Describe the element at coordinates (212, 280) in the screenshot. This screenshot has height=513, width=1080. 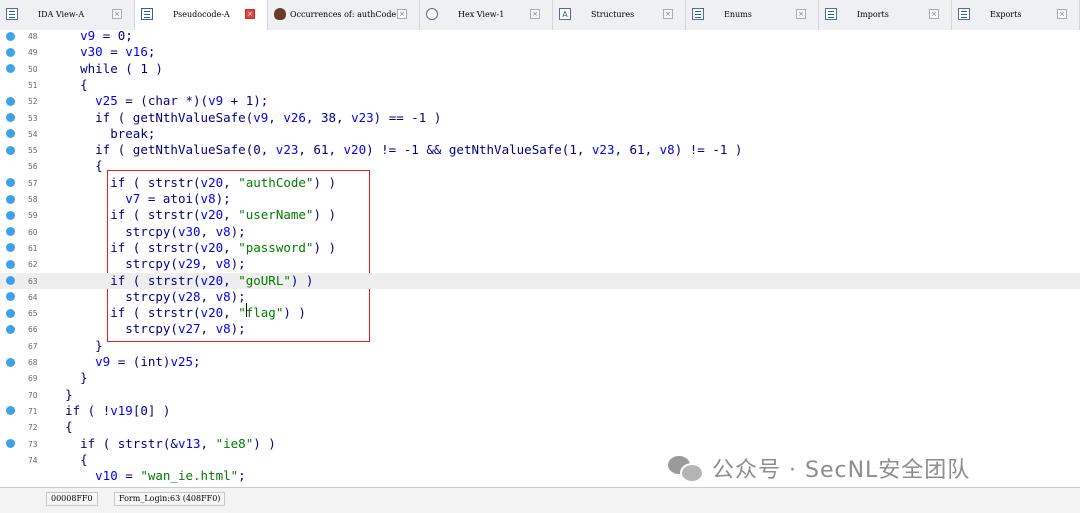
I see `code-text: if ( strstr(v20, "goURL") )` at that location.